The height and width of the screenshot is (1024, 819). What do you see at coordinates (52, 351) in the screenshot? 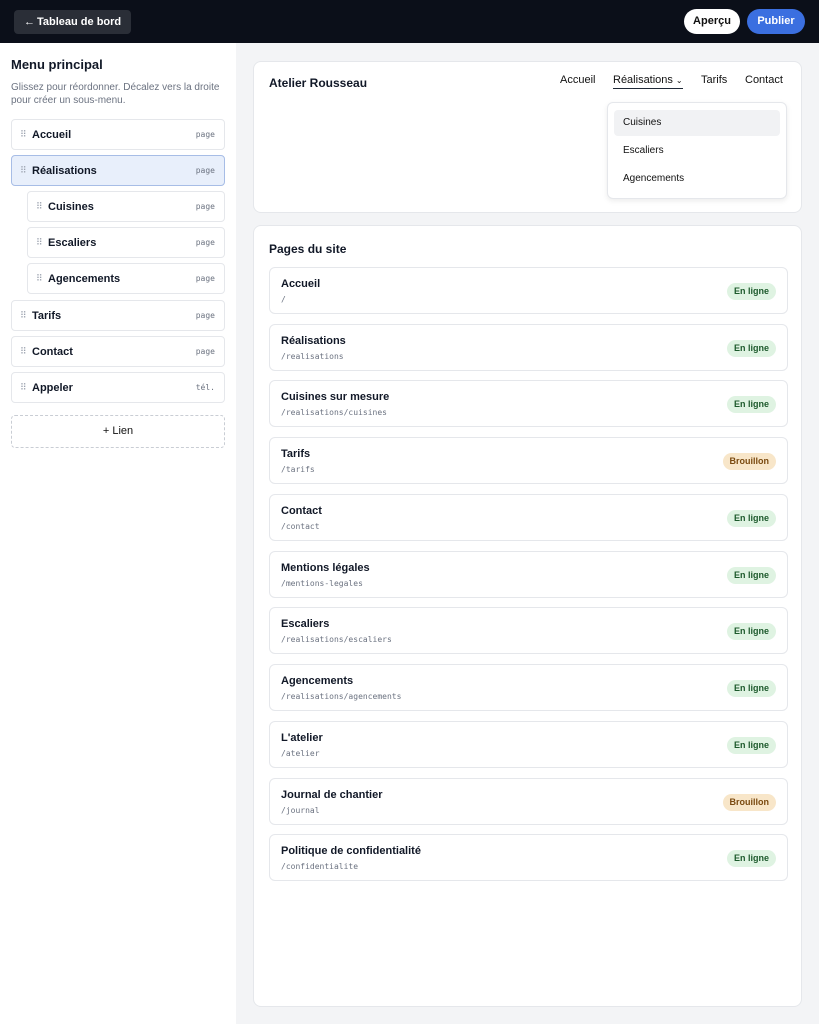
I see `menu-item-label: Contact` at bounding box center [52, 351].